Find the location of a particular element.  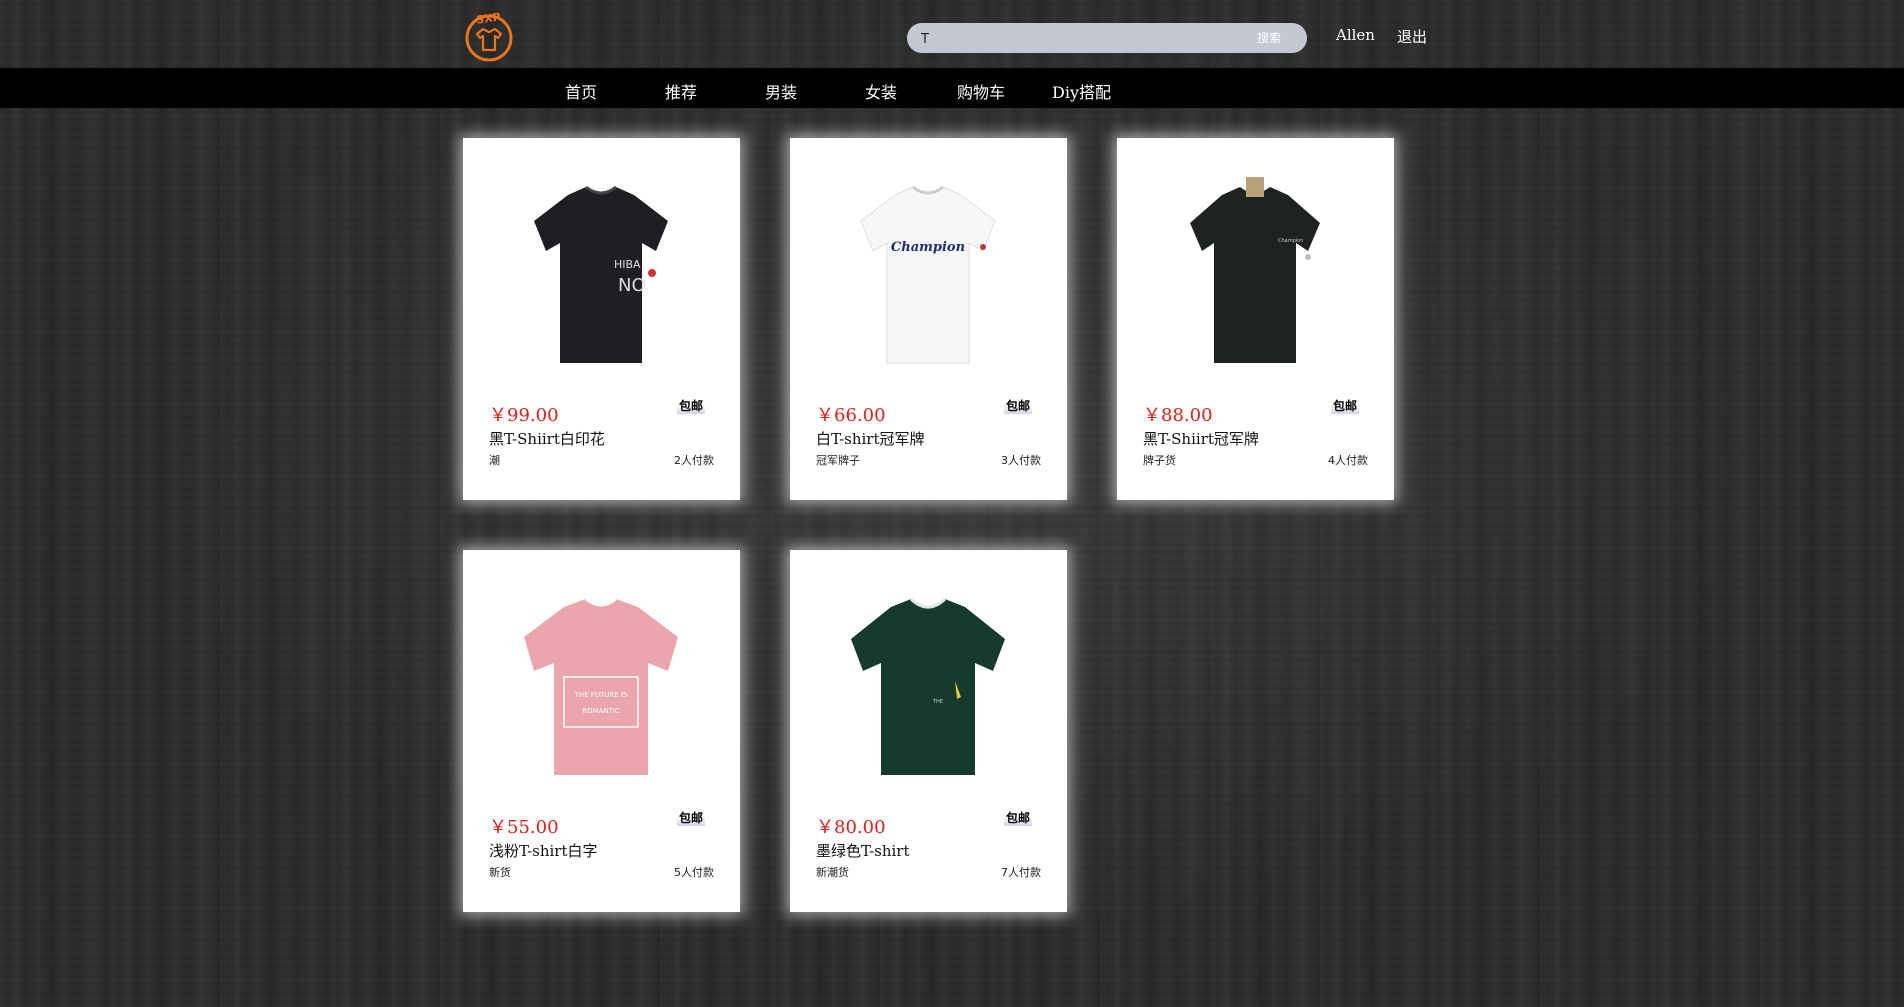

product-price: ￥99.00 is located at coordinates (524, 415).